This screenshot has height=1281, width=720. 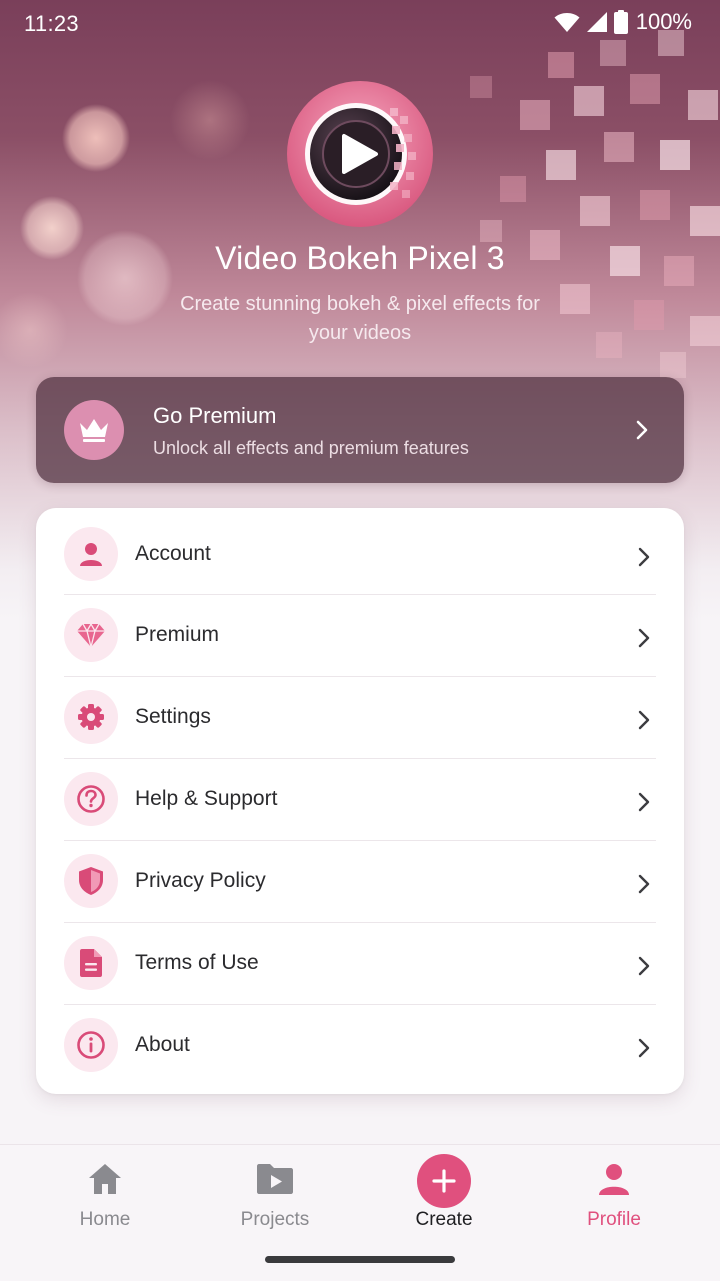 I want to click on premium-description: Unlock all effects and premium features, so click(x=311, y=448).